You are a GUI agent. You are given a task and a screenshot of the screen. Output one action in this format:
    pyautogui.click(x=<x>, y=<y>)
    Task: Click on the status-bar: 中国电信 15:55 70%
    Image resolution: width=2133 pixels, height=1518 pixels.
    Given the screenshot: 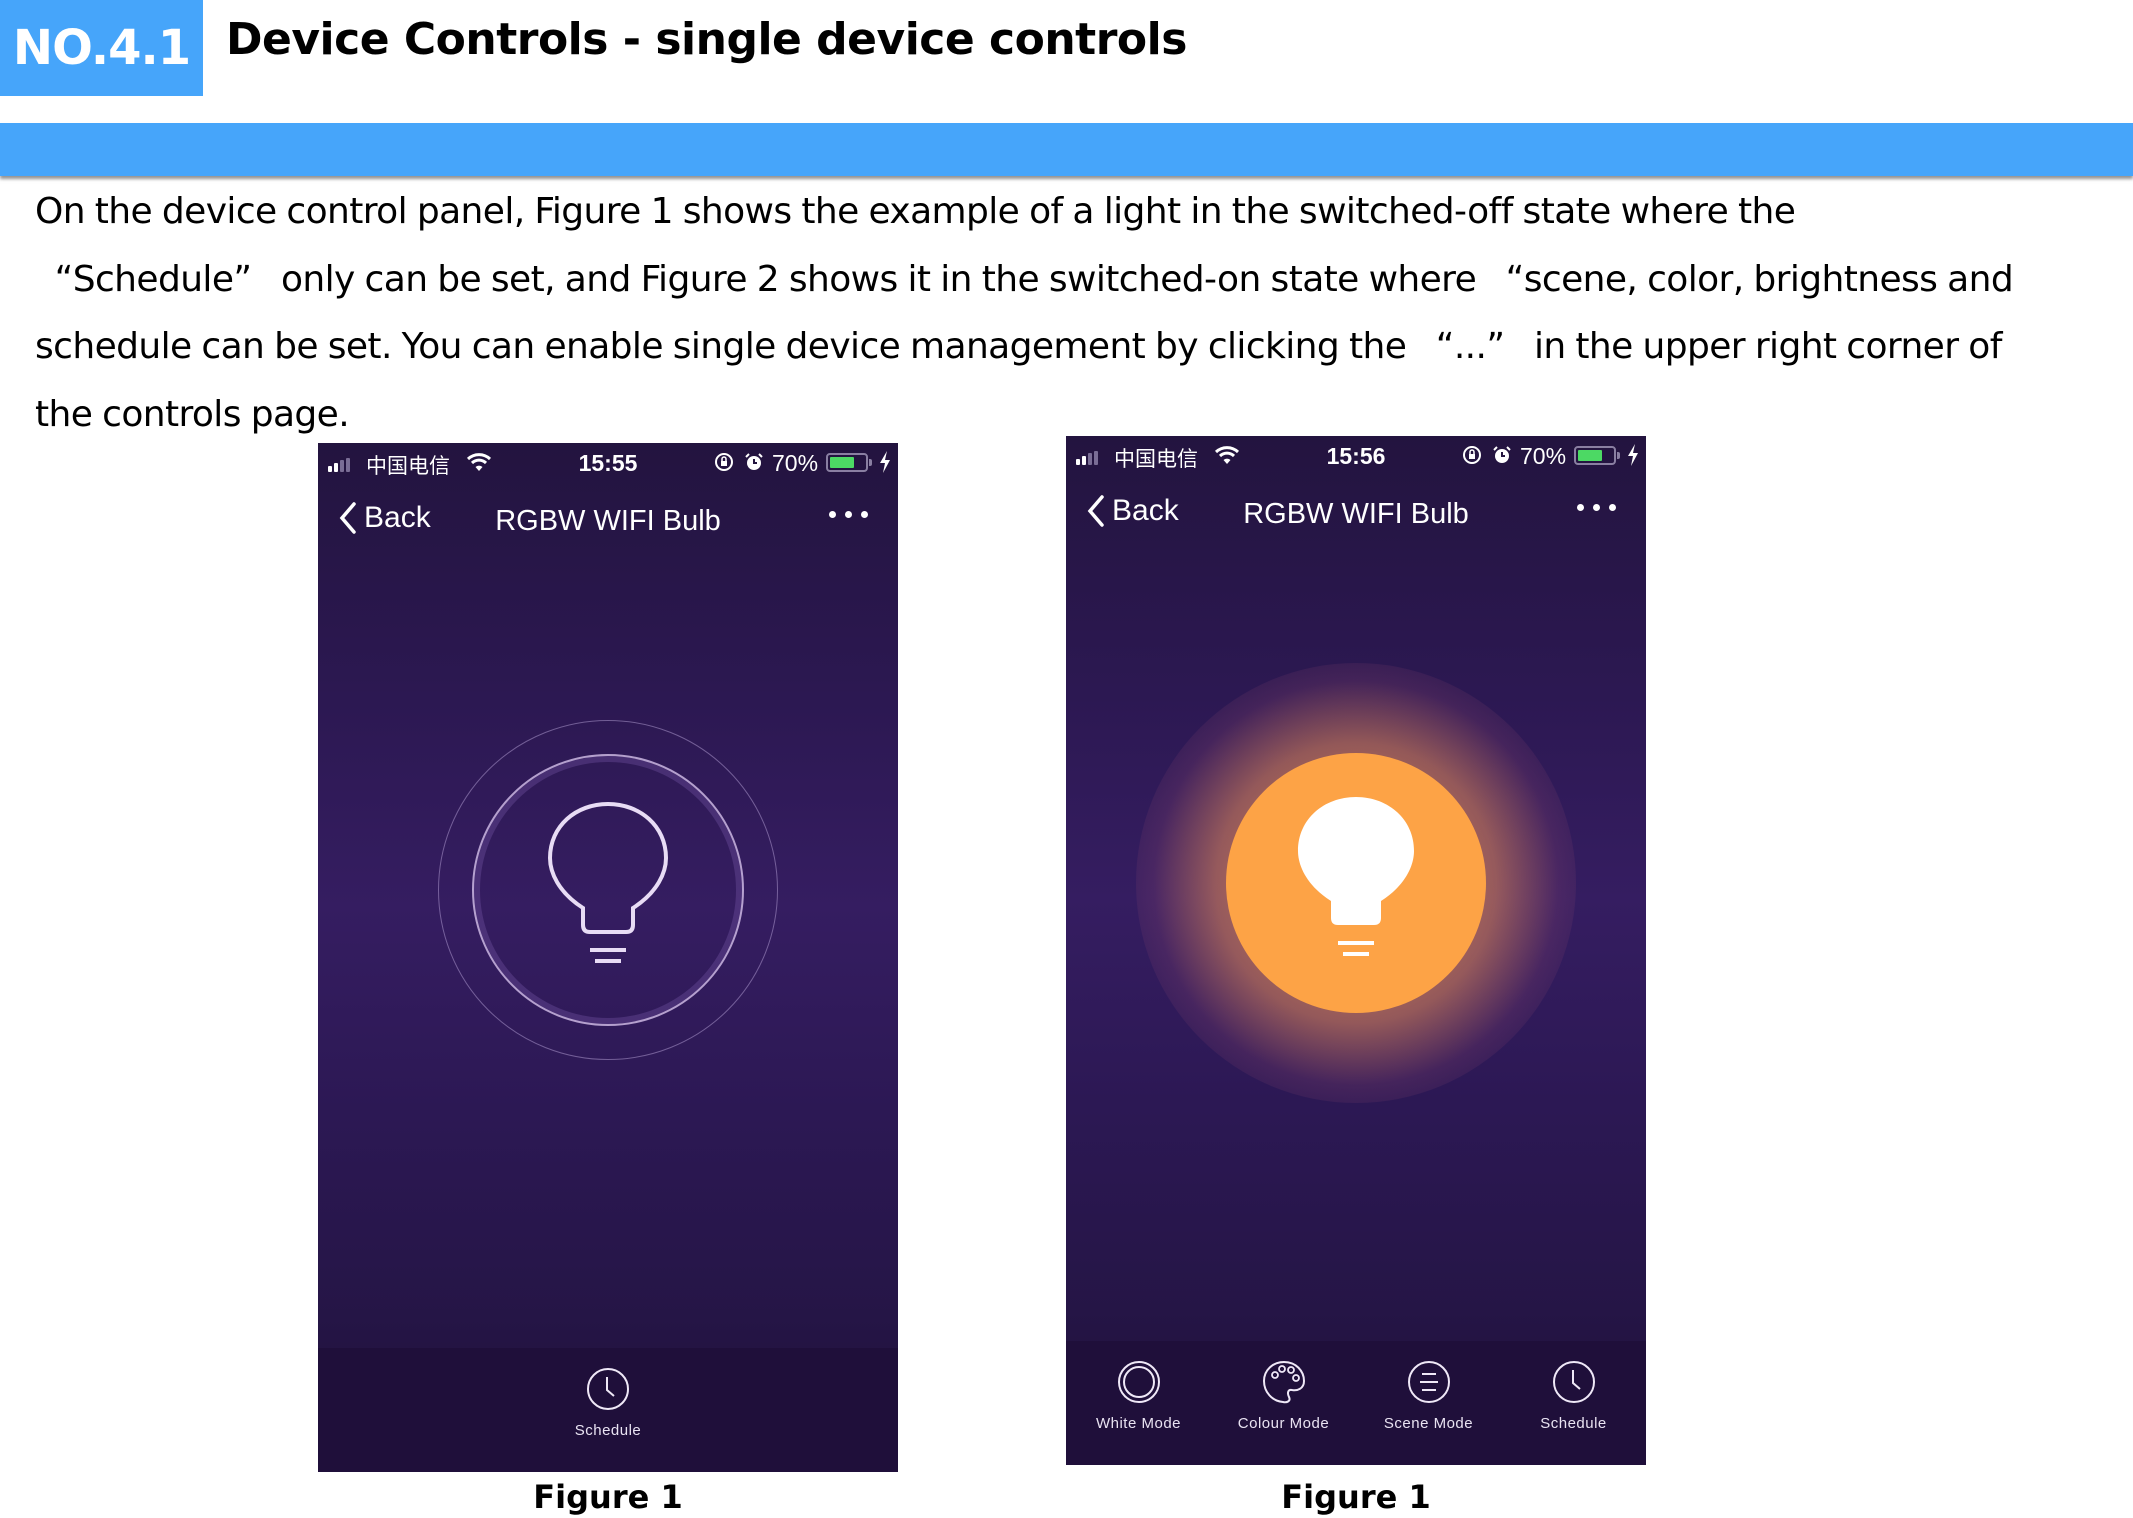 What is the action you would take?
    pyautogui.click(x=608, y=463)
    